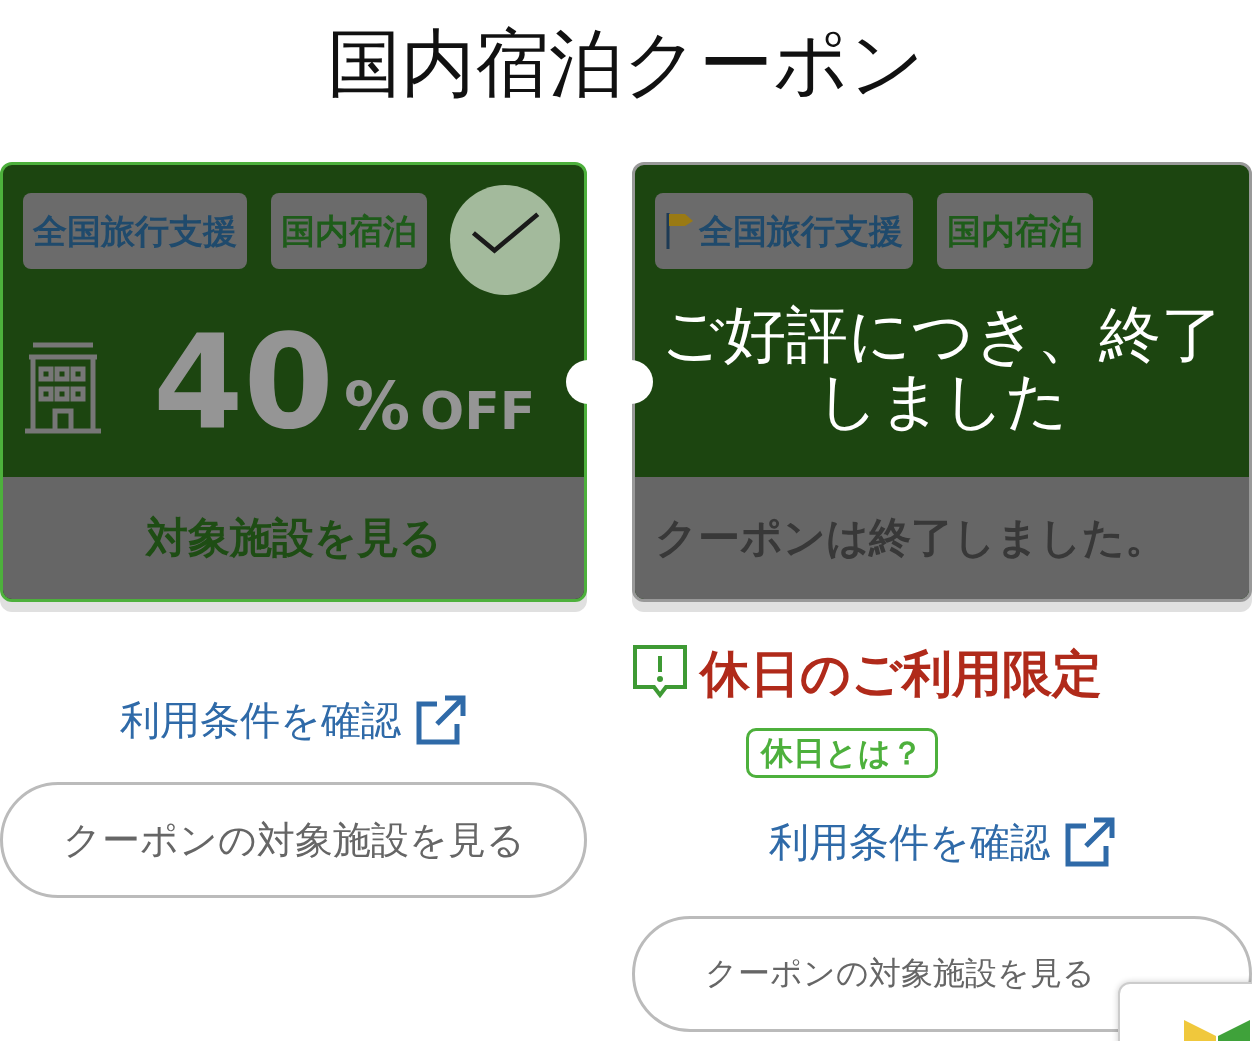 The height and width of the screenshot is (1041, 1252). What do you see at coordinates (243, 382) in the screenshot?
I see `discount-number: 40` at bounding box center [243, 382].